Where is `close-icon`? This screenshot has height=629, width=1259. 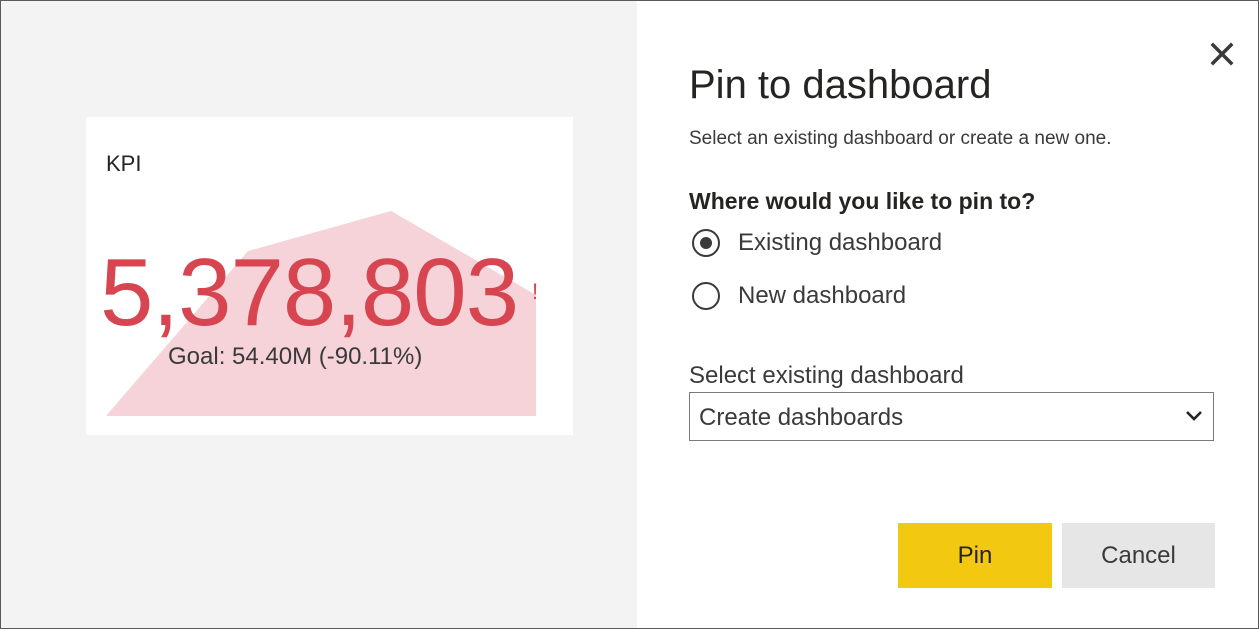
close-icon is located at coordinates (1222, 54).